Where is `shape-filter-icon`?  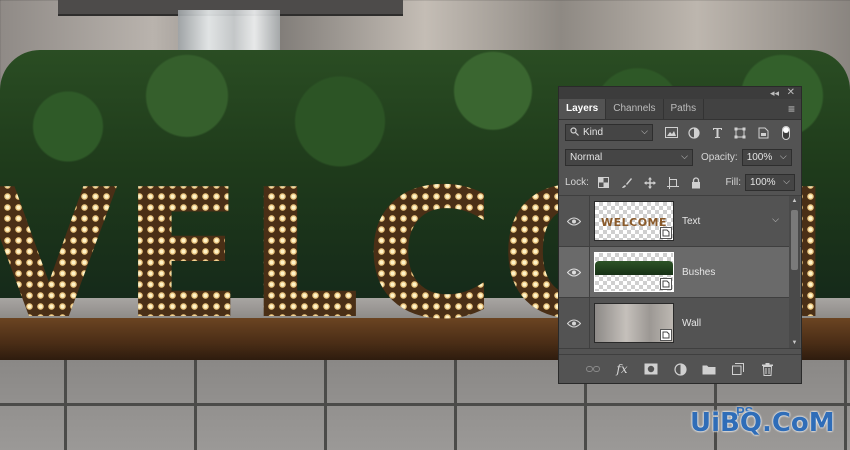 shape-filter-icon is located at coordinates (740, 133).